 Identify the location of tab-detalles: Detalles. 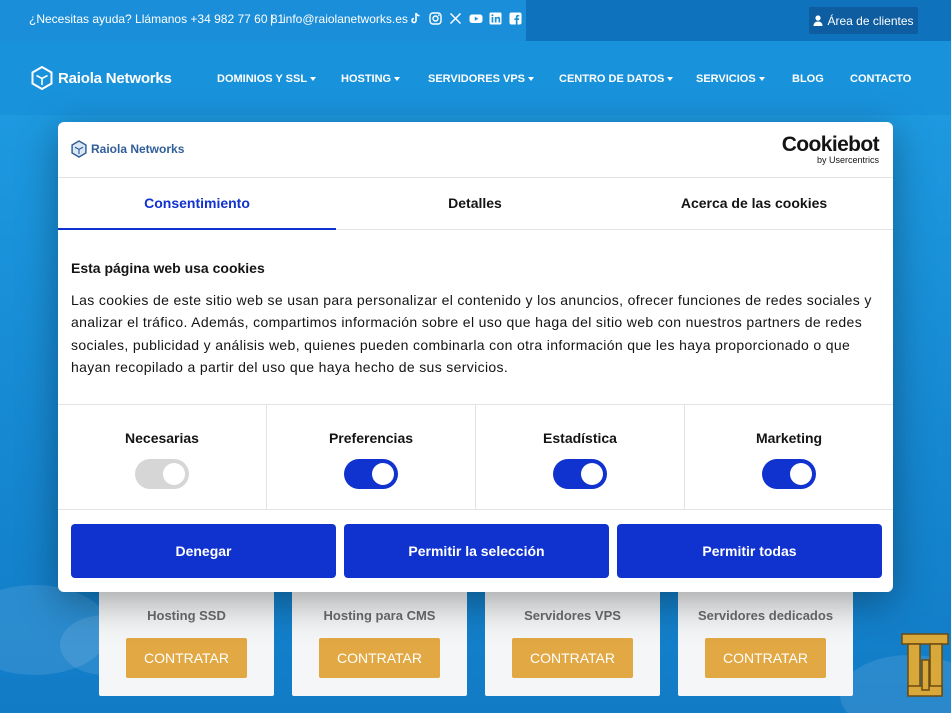
(475, 204).